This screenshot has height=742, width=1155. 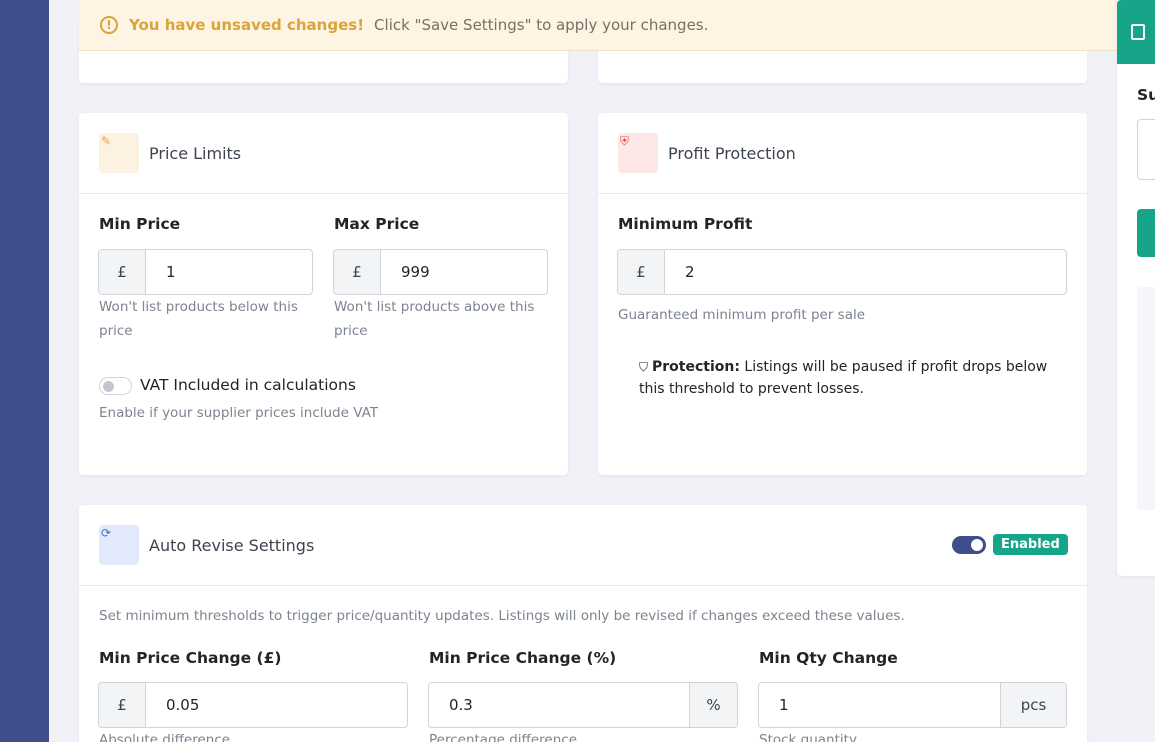 I want to click on min-price-change-pct-label: Min Price Change (%), so click(x=523, y=658).